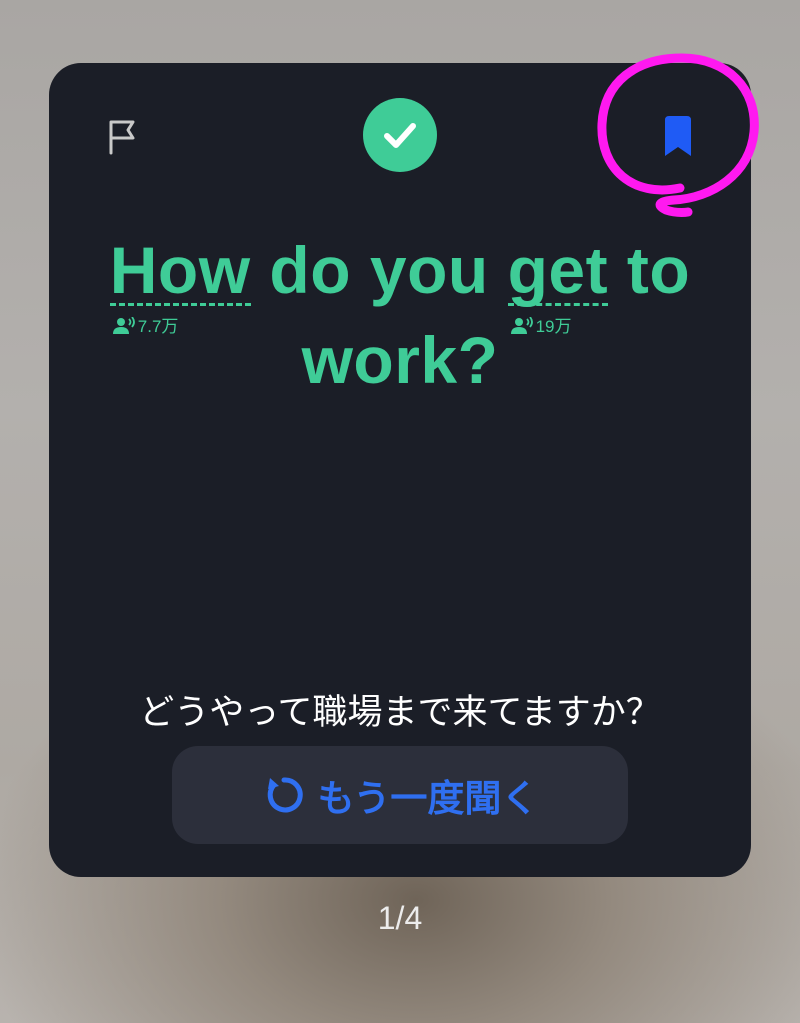 The width and height of the screenshot is (800, 1023). Describe the element at coordinates (400, 360) in the screenshot. I see `sentence-line-2: work?` at that location.